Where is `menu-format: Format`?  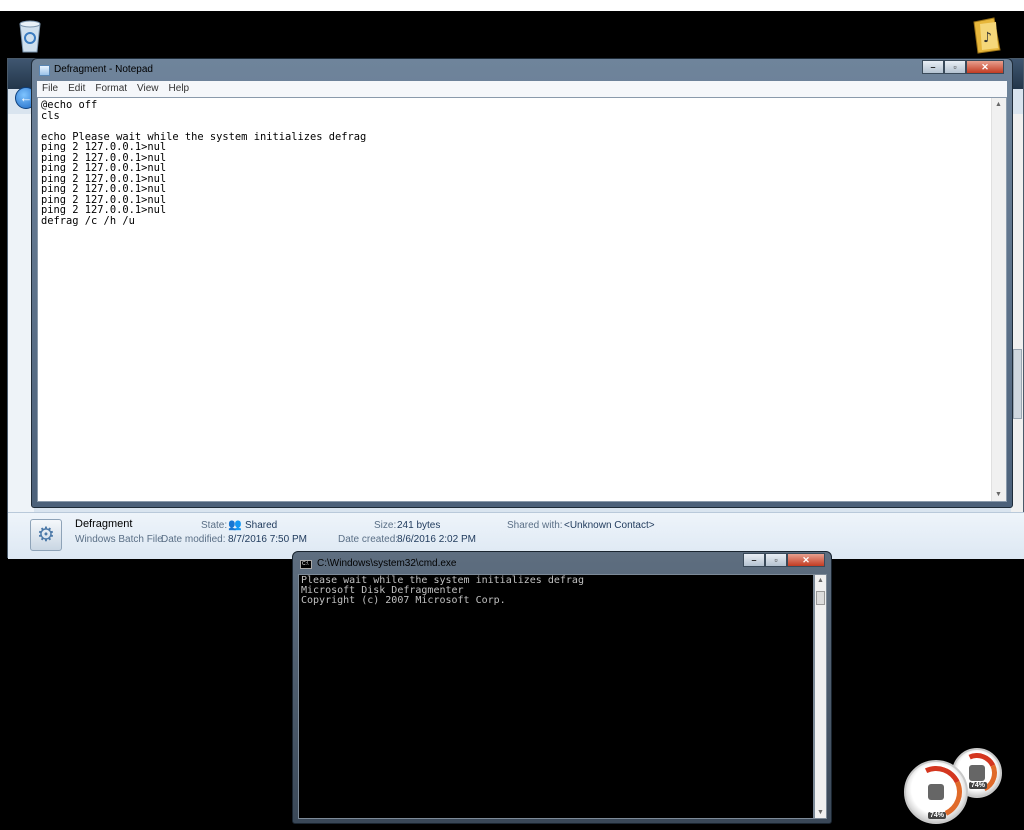
menu-format: Format is located at coordinates (111, 89).